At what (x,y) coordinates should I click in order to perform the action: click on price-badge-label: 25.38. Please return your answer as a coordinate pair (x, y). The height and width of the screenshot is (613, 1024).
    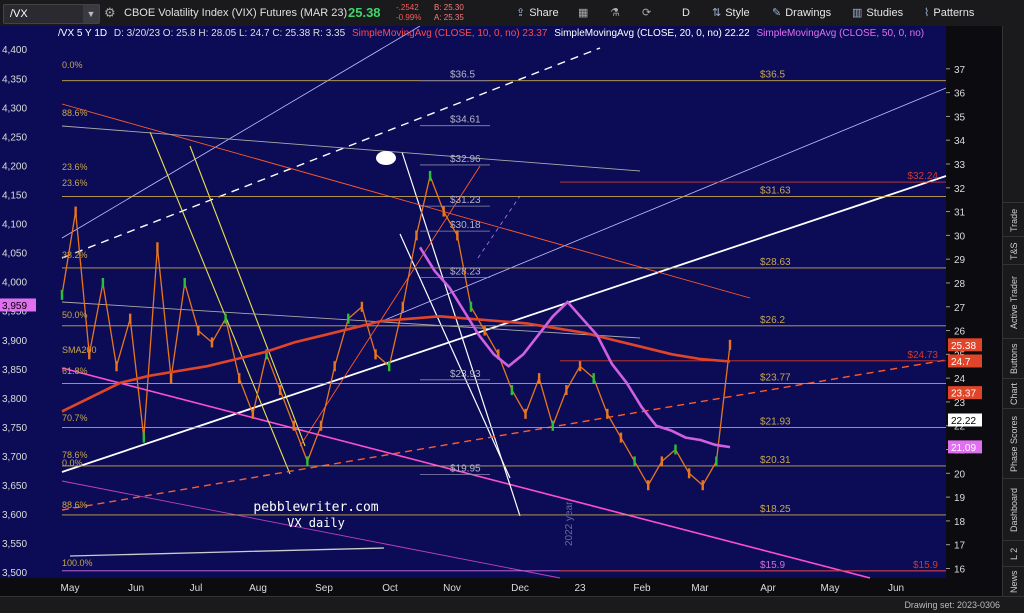
    Looking at the image, I should click on (963, 346).